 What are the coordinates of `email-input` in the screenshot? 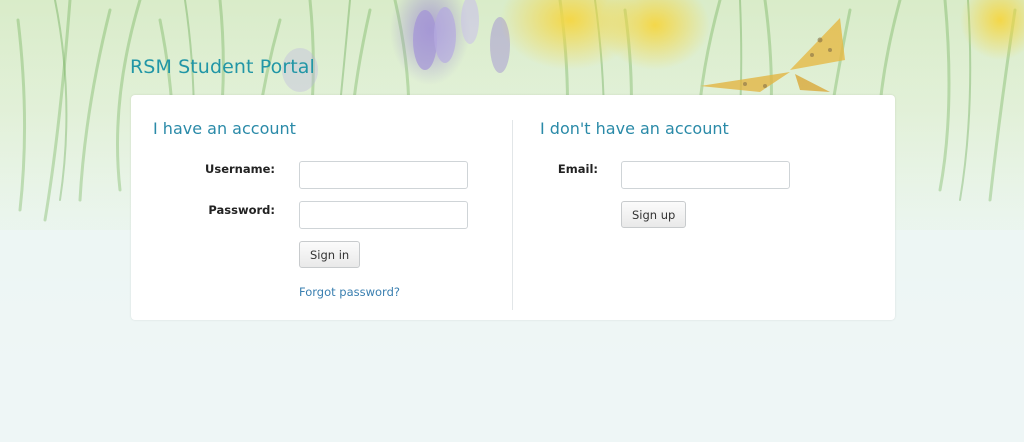 It's located at (705, 175).